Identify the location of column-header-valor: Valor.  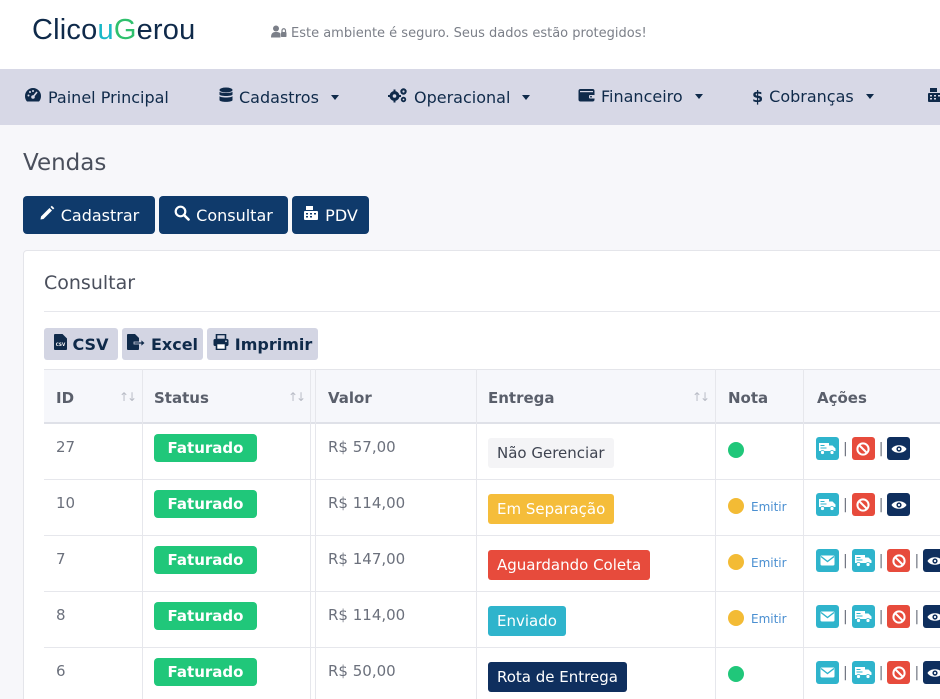
(350, 398).